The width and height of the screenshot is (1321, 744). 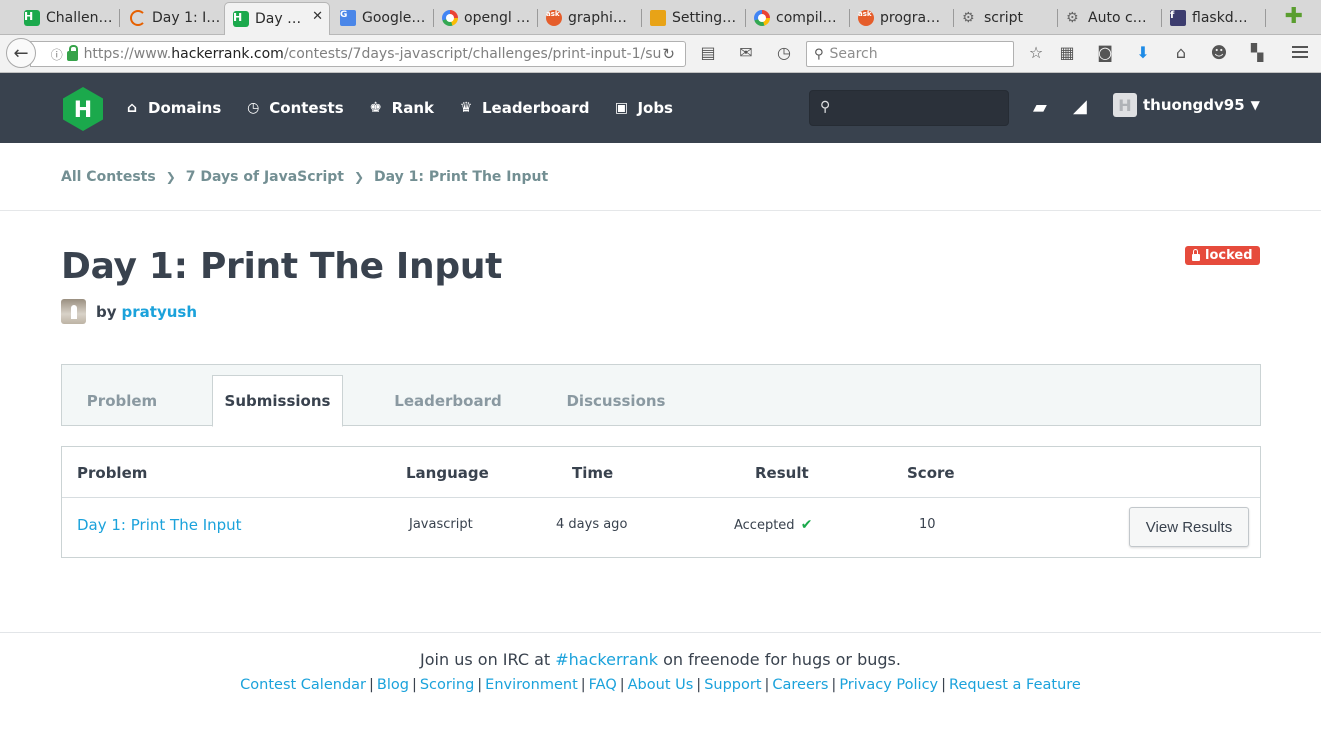 What do you see at coordinates (1067, 53) in the screenshot?
I see `reading-list-icon: ▦` at bounding box center [1067, 53].